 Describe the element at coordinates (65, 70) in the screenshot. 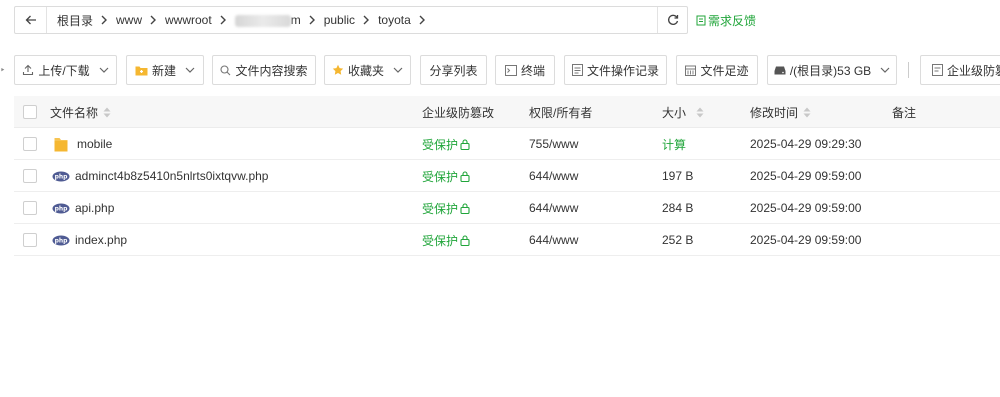

I see `upload-download-button: 上传/下载` at that location.